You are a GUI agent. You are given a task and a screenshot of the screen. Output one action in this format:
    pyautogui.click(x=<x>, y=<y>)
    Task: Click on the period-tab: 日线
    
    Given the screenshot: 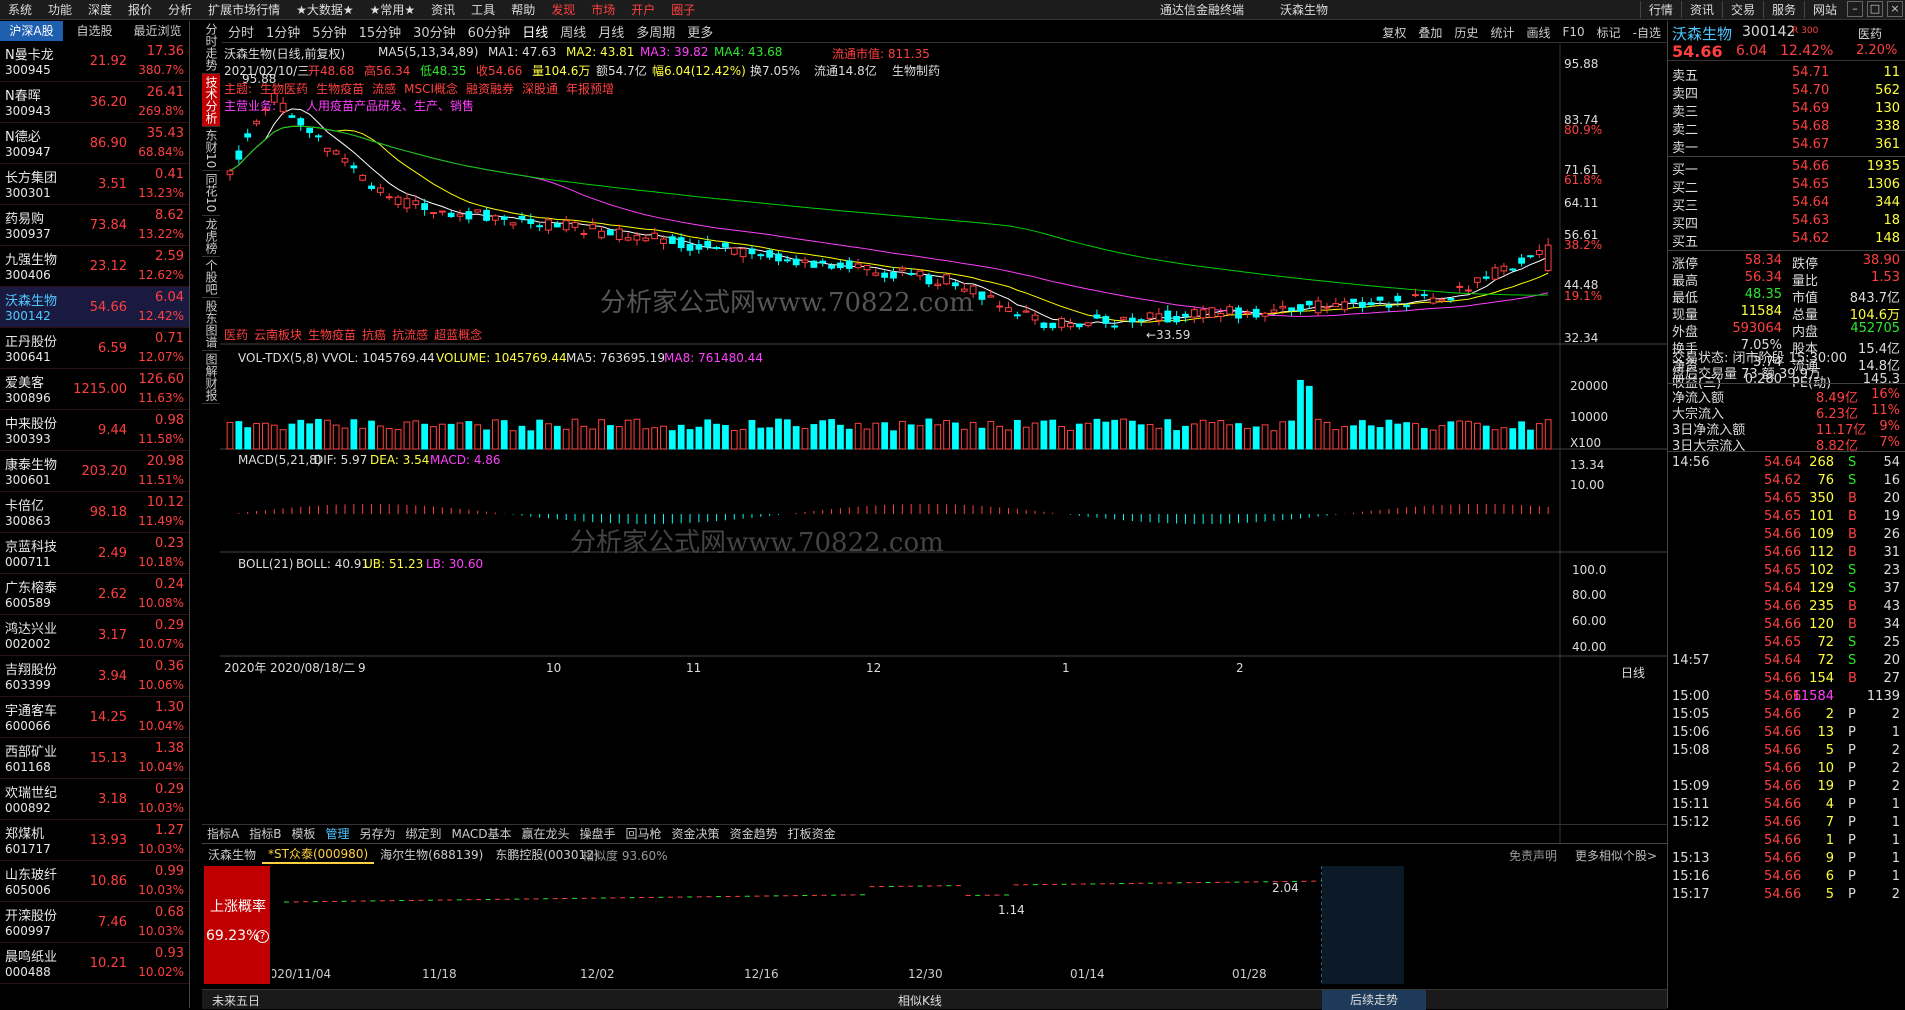 What is the action you would take?
    pyautogui.click(x=535, y=31)
    